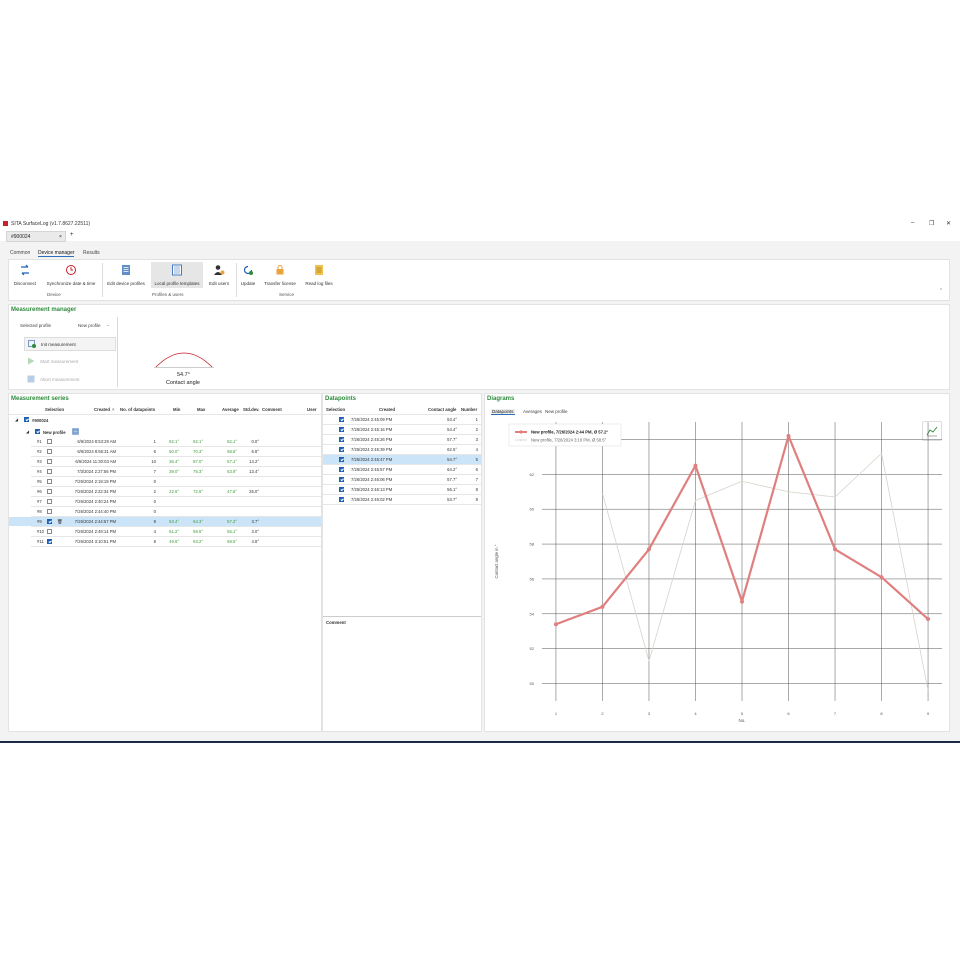 The image size is (960, 960). I want to click on series-row: #8 7/26/2024 2:44:40 PM 0, so click(165, 512).